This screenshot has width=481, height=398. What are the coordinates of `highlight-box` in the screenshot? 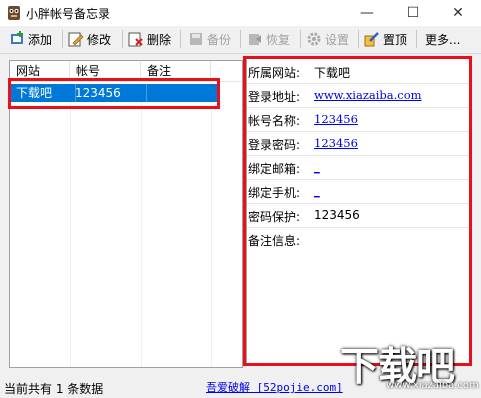 It's located at (114, 93).